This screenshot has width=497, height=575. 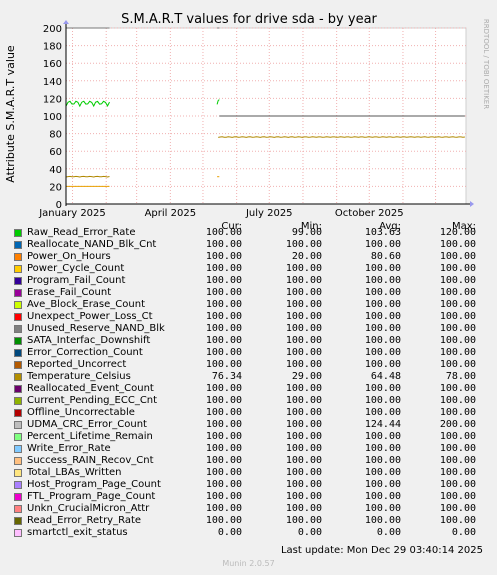 I want to click on y-tick-label: 140, so click(x=52, y=82).